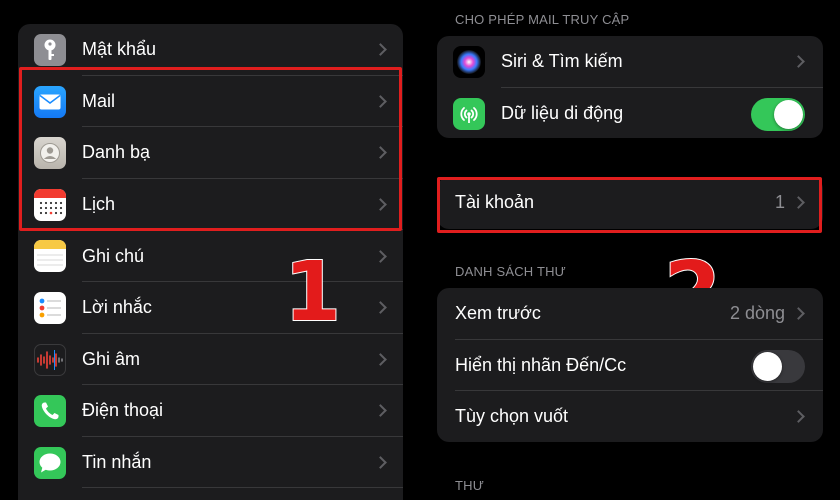 The width and height of the screenshot is (840, 500). Describe the element at coordinates (113, 255) in the screenshot. I see `settings-item-label: Ghi chú` at that location.